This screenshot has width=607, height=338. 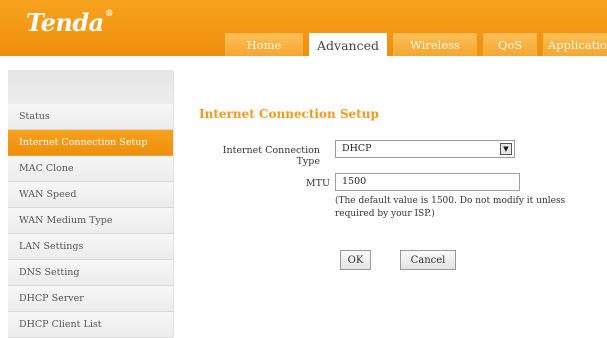 What do you see at coordinates (90, 117) in the screenshot?
I see `sidebar-item-status: Status` at bounding box center [90, 117].